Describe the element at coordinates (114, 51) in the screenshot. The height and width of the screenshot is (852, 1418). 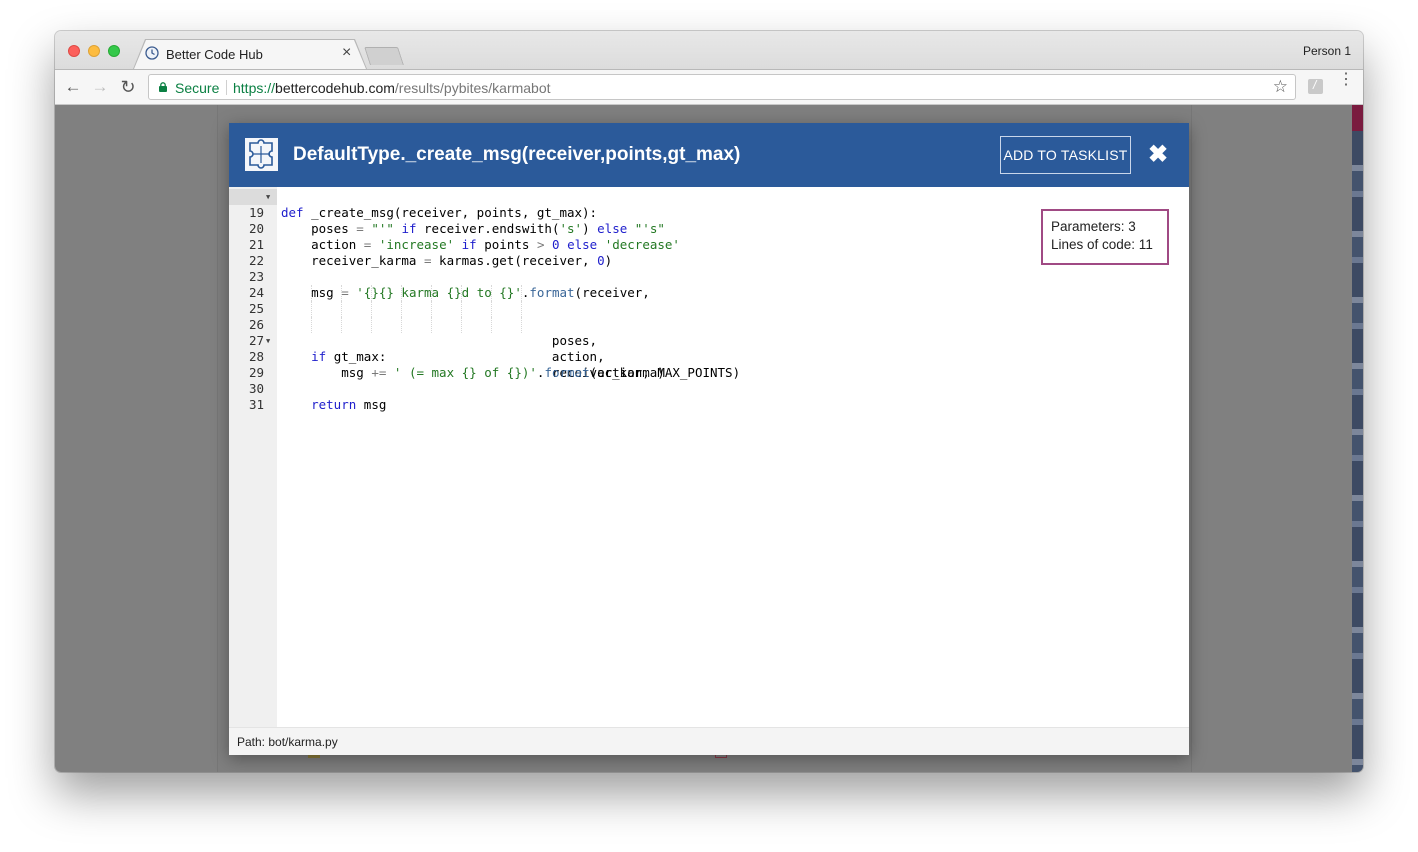
I see `maximize-window-button` at that location.